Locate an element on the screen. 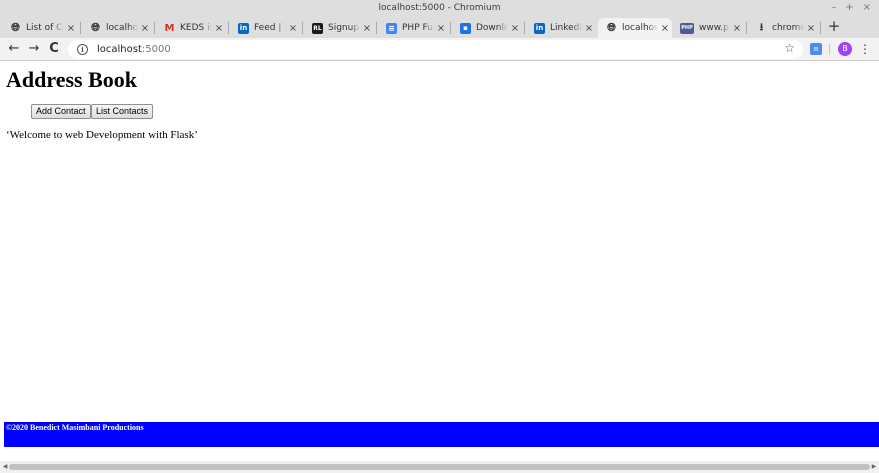 The height and width of the screenshot is (473, 879). browser-menu-icon: ⋮ is located at coordinates (865, 49).